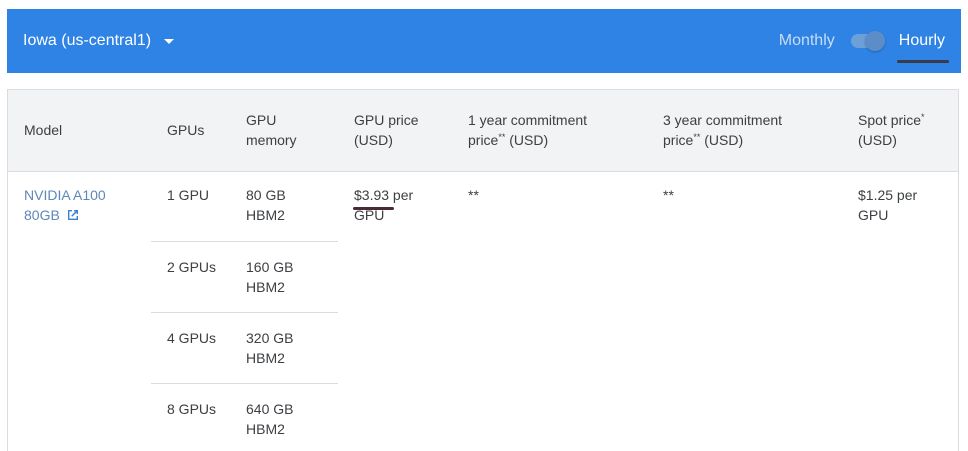 The height and width of the screenshot is (451, 968). What do you see at coordinates (192, 267) in the screenshot?
I see `gpus-cell-2: 2 GPUs` at bounding box center [192, 267].